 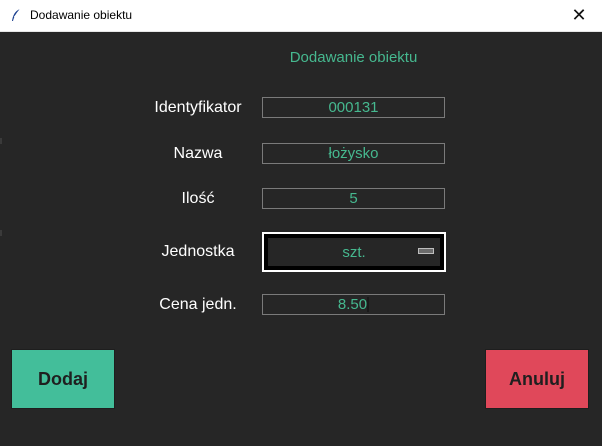 What do you see at coordinates (16, 14) in the screenshot?
I see `feather-icon` at bounding box center [16, 14].